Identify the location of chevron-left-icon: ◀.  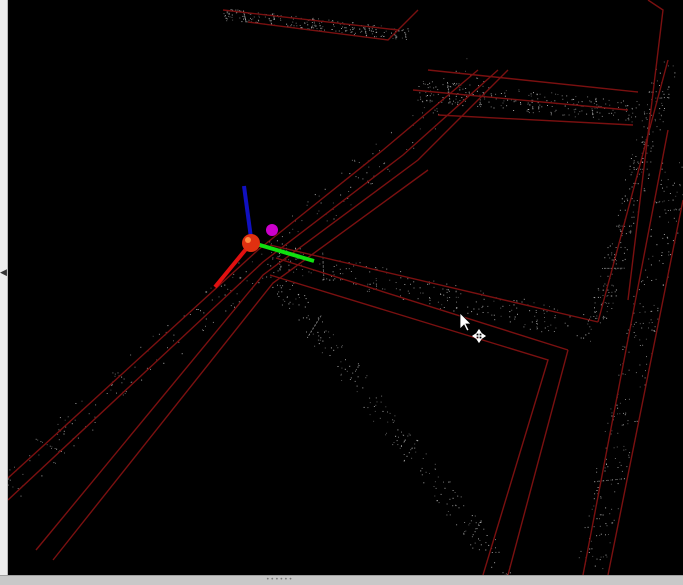
(3, 273).